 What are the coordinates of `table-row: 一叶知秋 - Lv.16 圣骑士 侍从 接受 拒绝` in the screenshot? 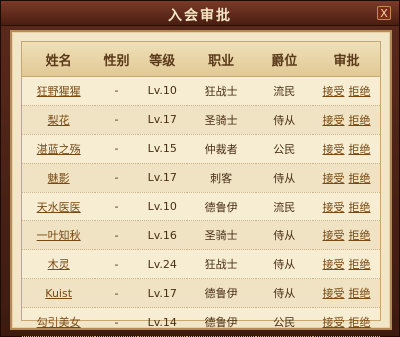 It's located at (201, 235).